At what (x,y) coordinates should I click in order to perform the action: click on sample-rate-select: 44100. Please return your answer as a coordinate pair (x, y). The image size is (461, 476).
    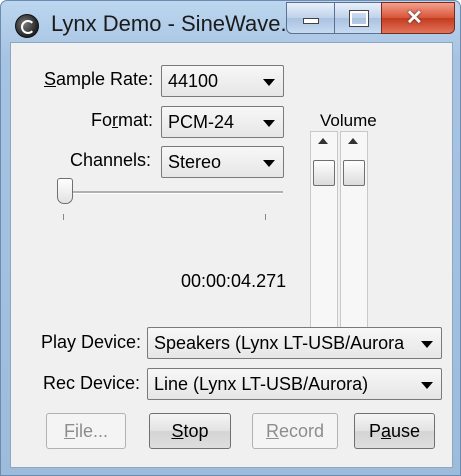
    Looking at the image, I should click on (222, 81).